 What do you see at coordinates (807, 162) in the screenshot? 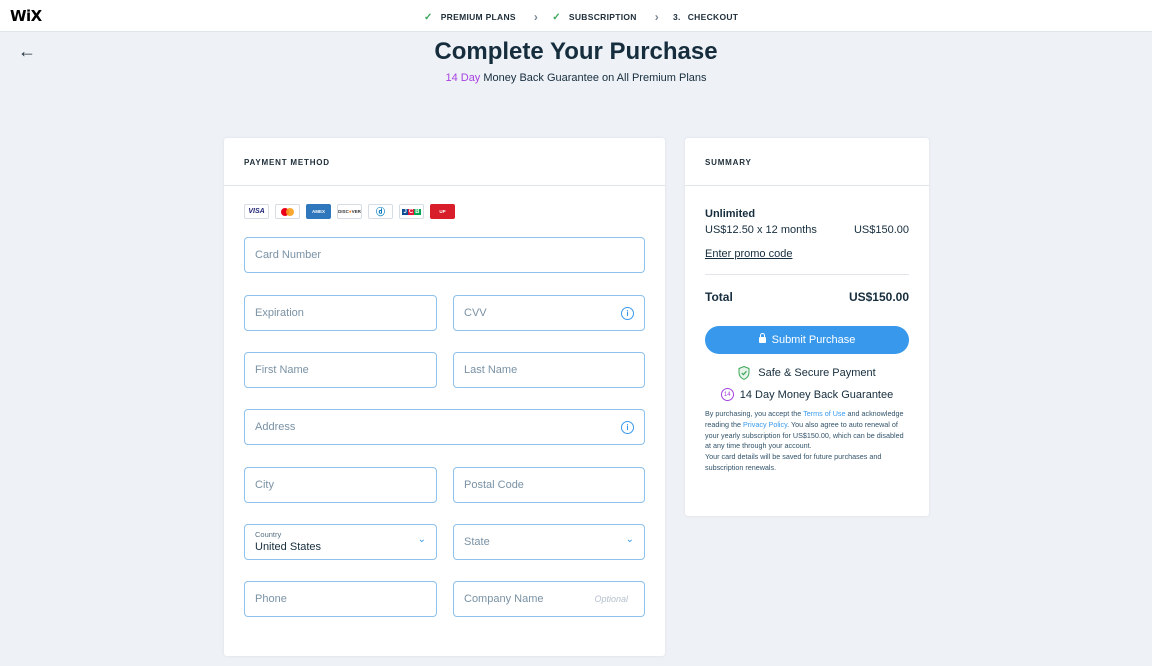
I see `summary-heading: SUMMARY` at bounding box center [807, 162].